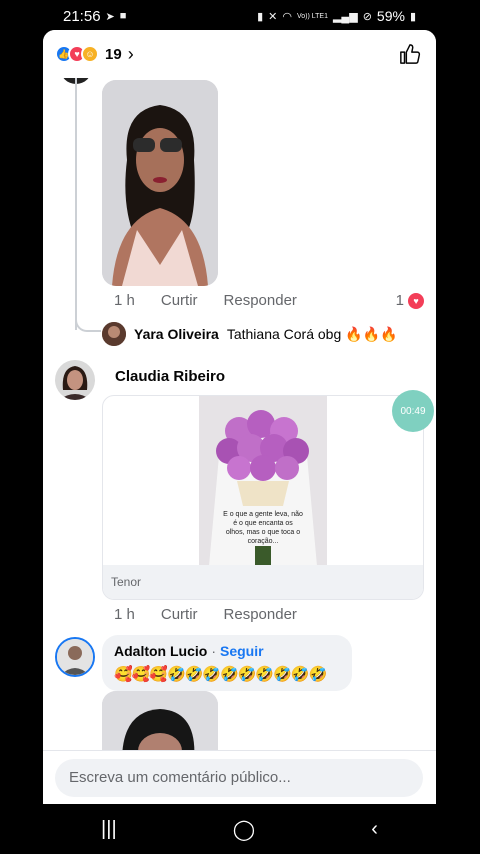  I want to click on network-label: Vo)) LTE1, so click(312, 16).